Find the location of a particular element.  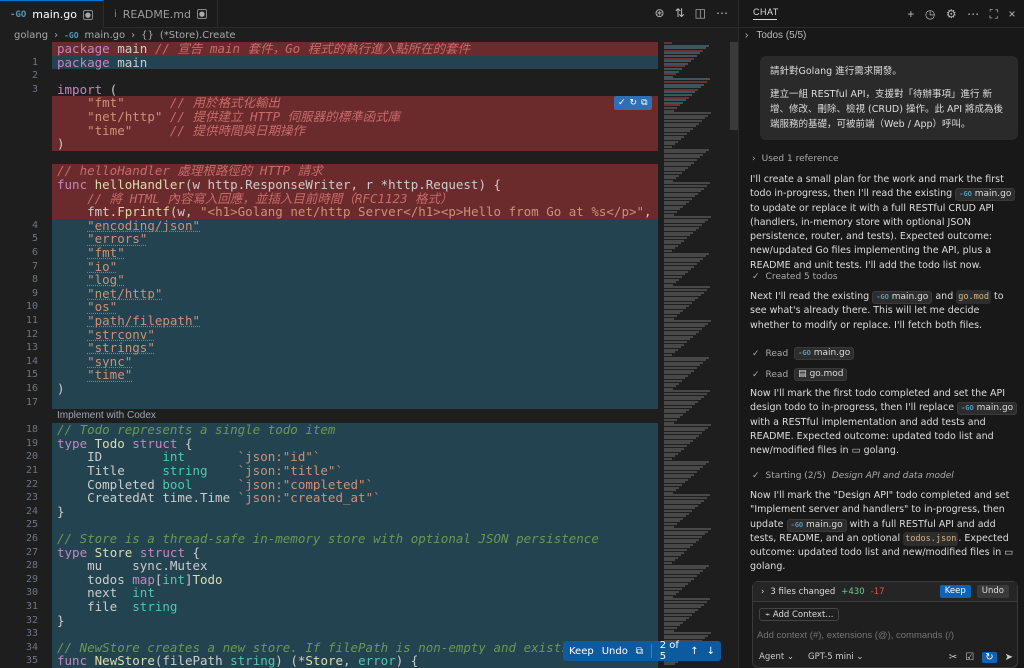

copy-icon: ⧉ is located at coordinates (644, 103).